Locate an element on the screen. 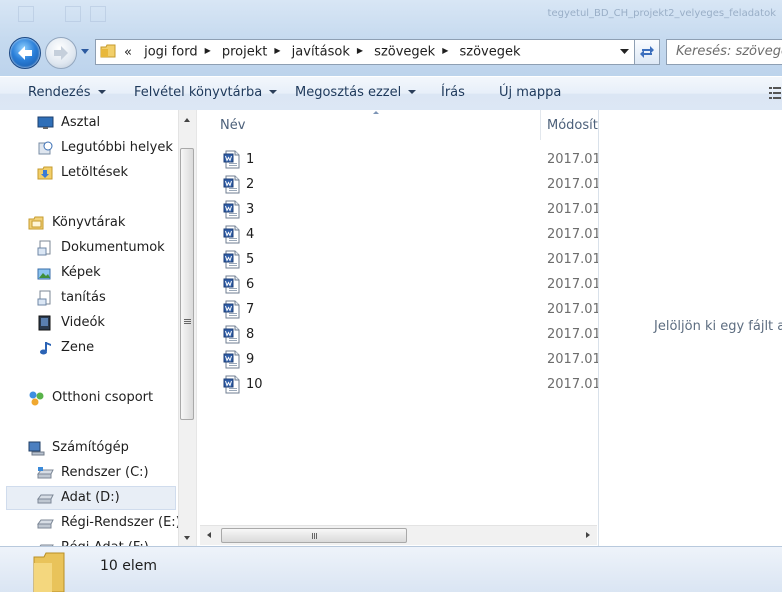  column-separator is located at coordinates (540, 125).